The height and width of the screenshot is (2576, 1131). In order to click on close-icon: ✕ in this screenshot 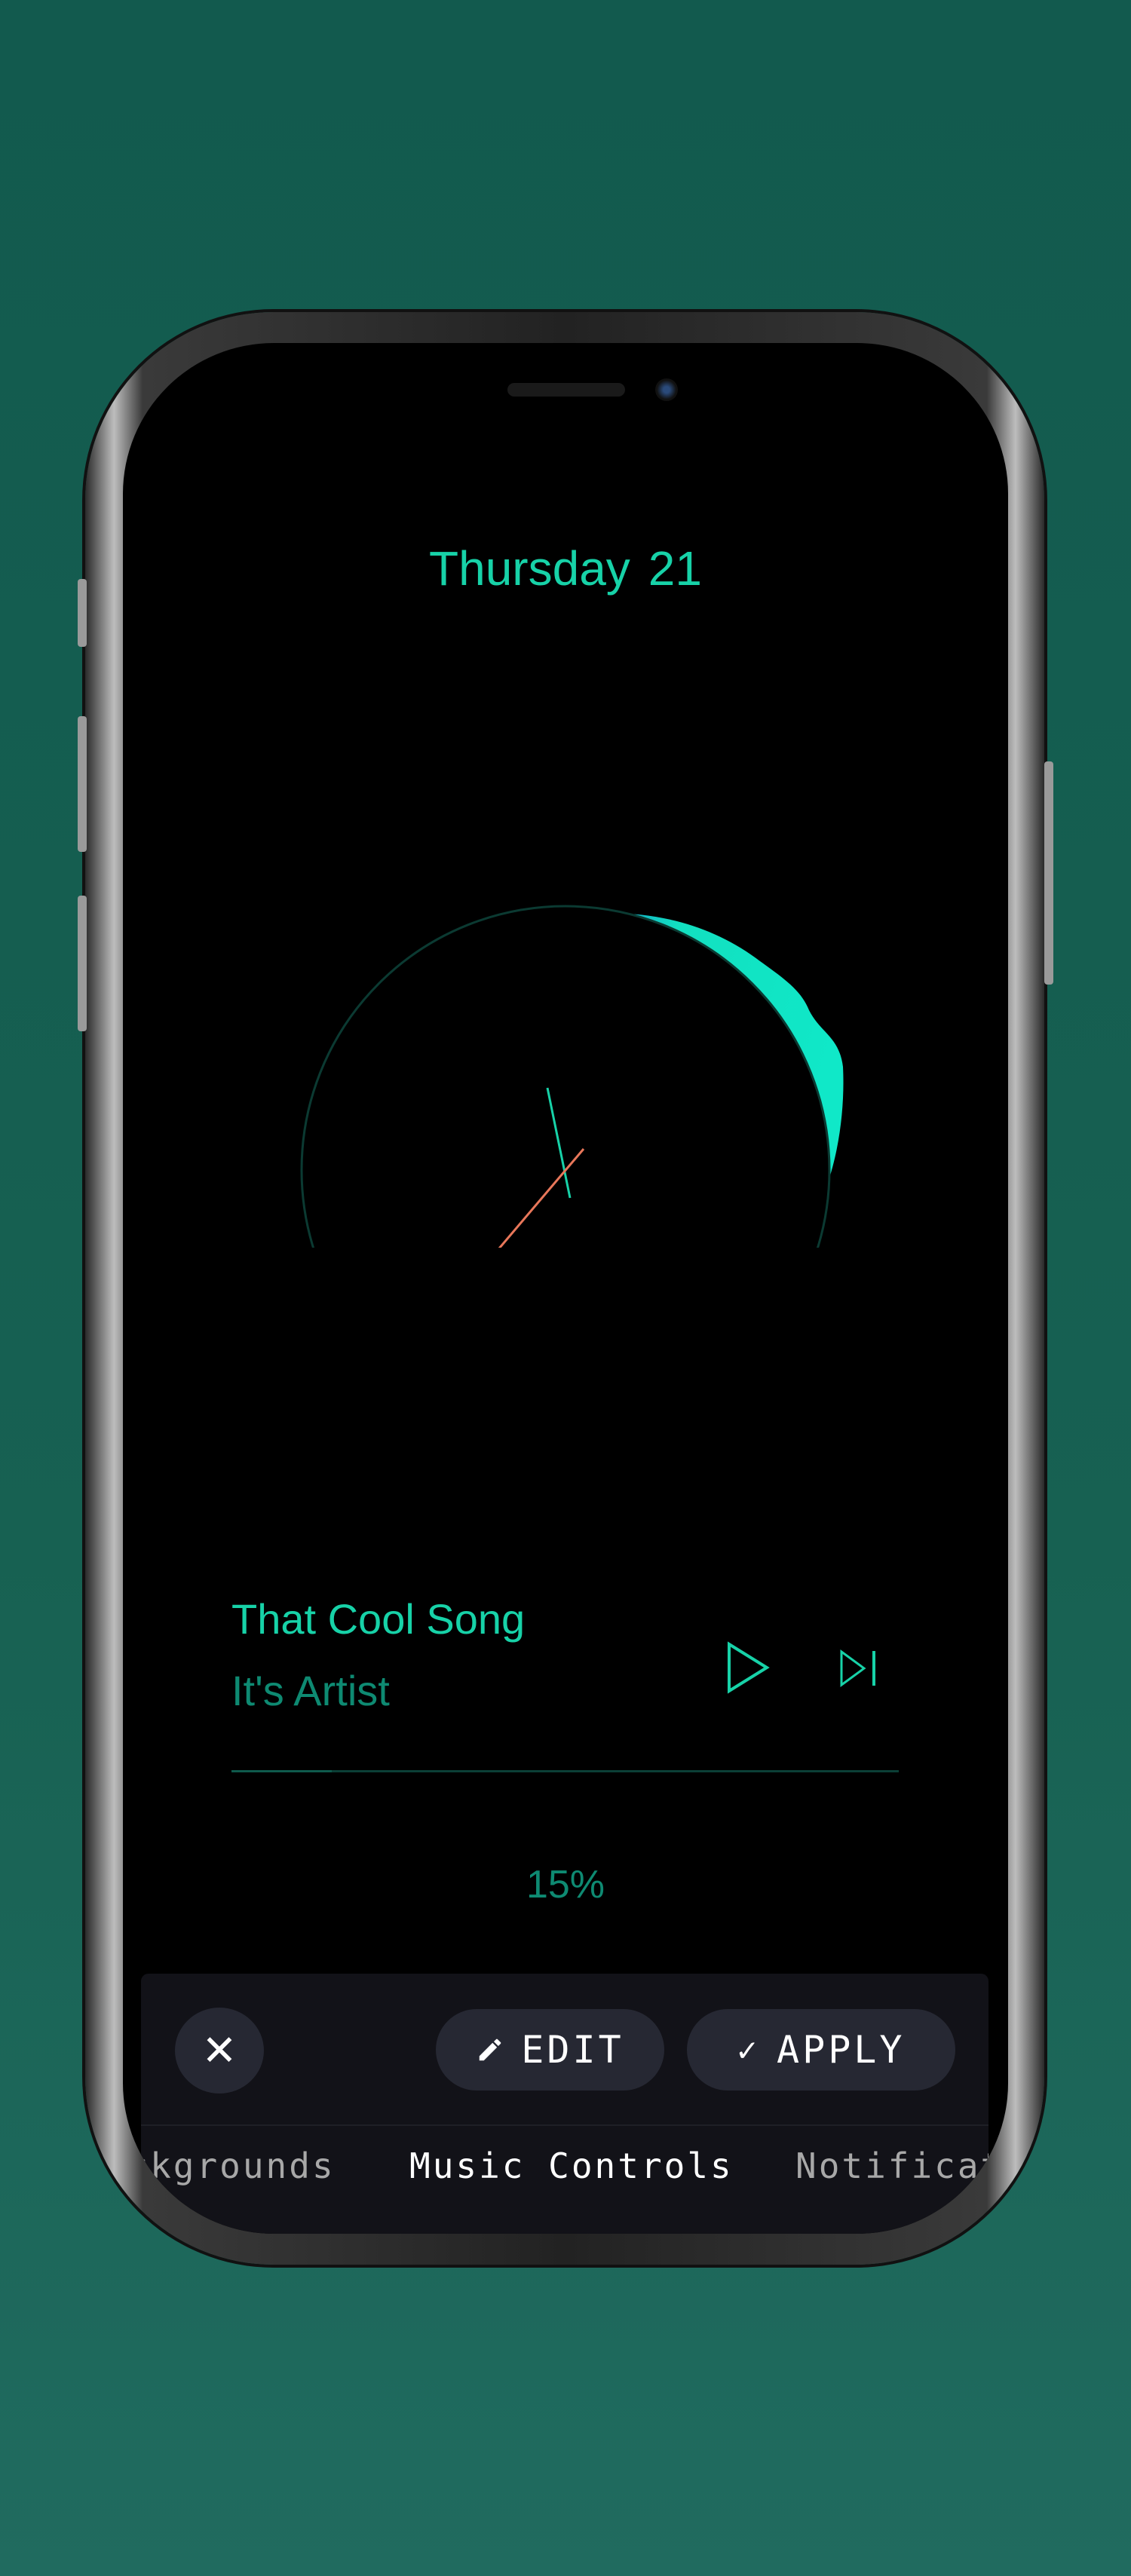, I will do `click(220, 2050)`.